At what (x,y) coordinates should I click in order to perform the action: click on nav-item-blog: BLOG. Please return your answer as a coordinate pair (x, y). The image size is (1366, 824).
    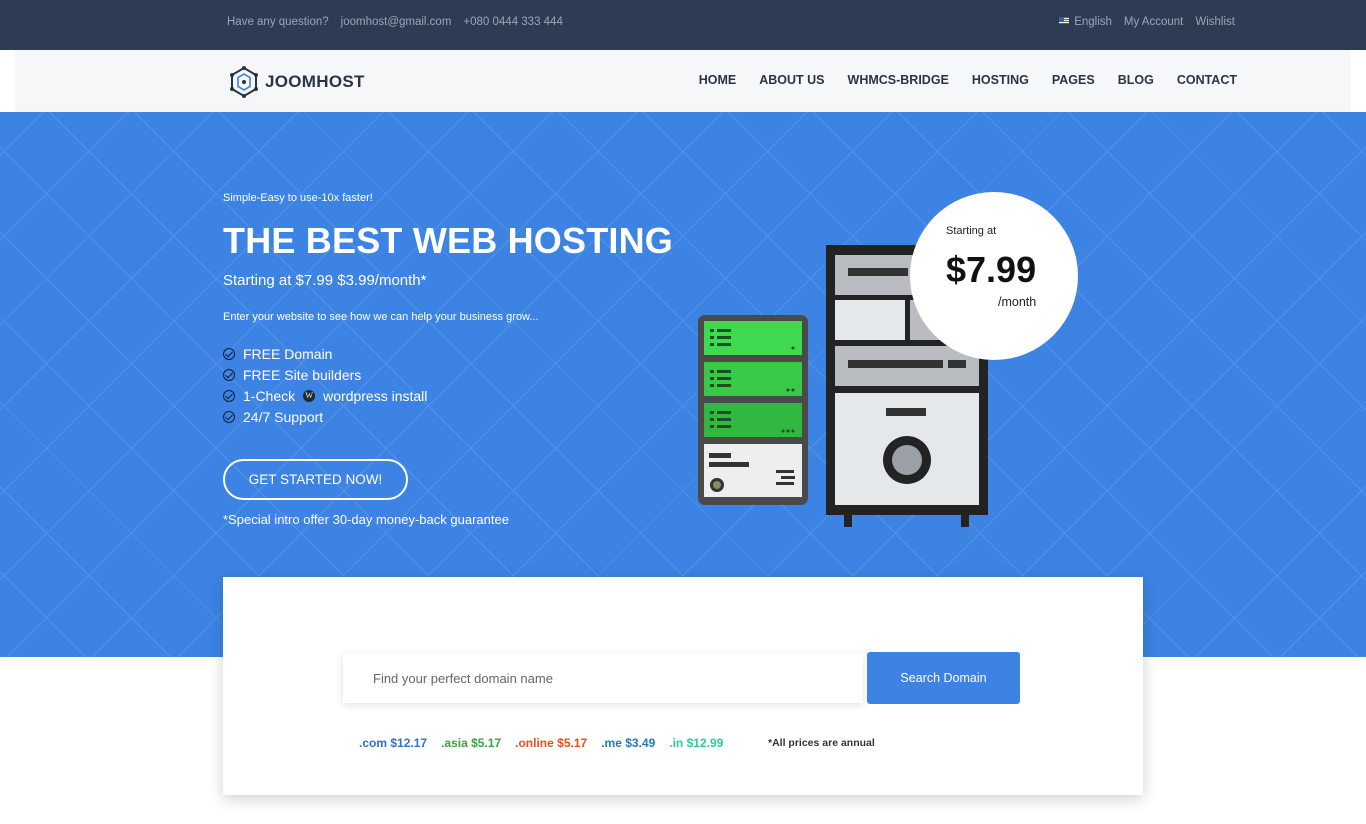
    Looking at the image, I should click on (1136, 80).